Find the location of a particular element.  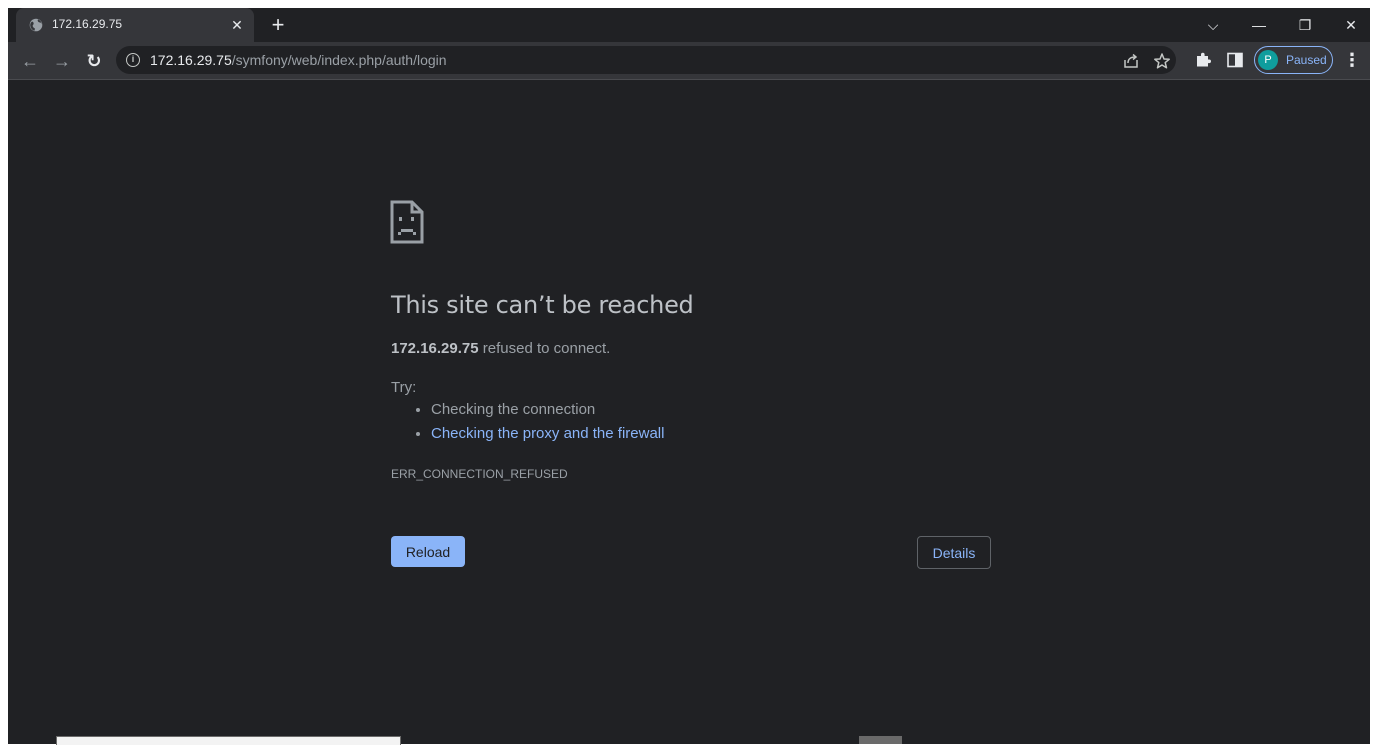

suggestion-text: Checking the connection is located at coordinates (513, 409).